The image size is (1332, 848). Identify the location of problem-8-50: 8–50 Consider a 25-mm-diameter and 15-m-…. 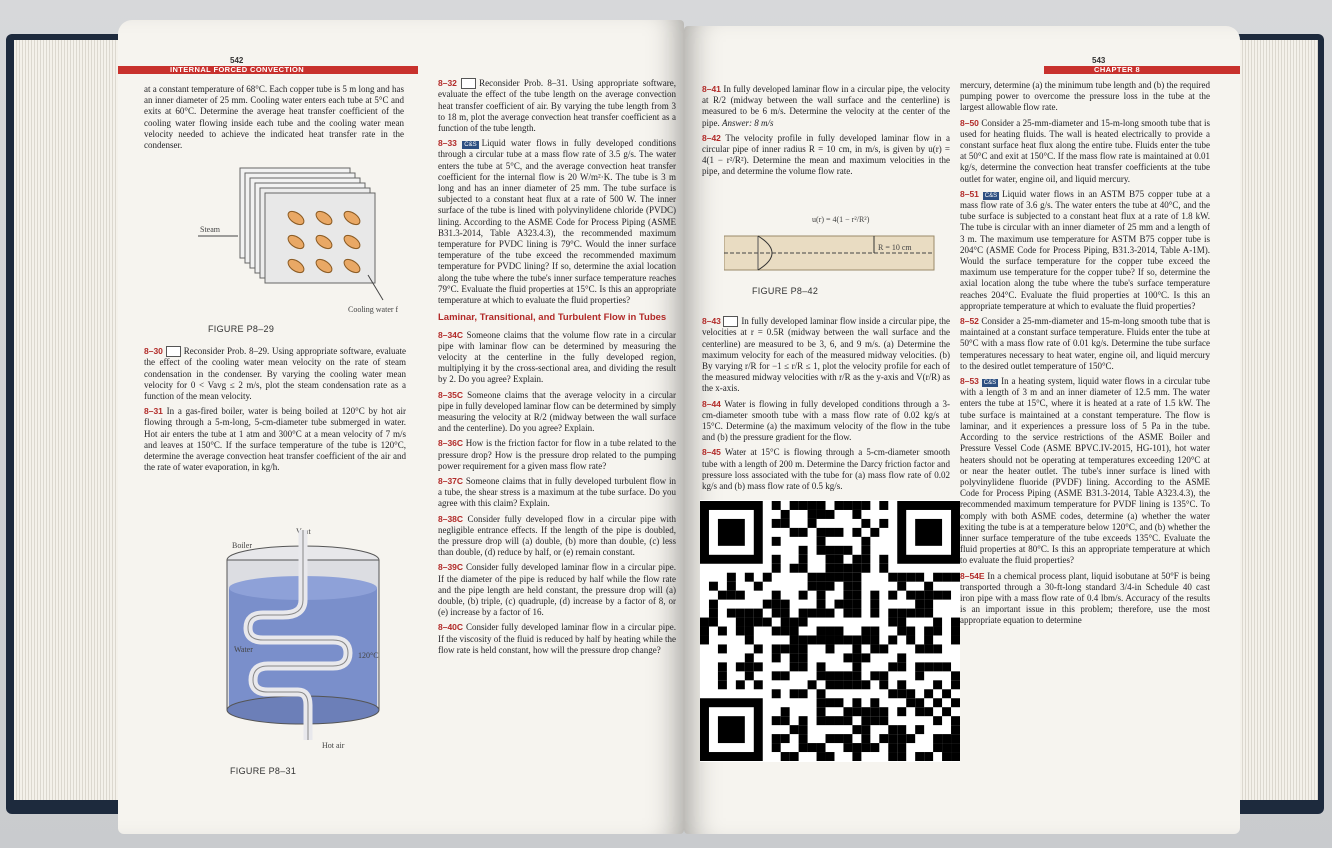
(1085, 151).